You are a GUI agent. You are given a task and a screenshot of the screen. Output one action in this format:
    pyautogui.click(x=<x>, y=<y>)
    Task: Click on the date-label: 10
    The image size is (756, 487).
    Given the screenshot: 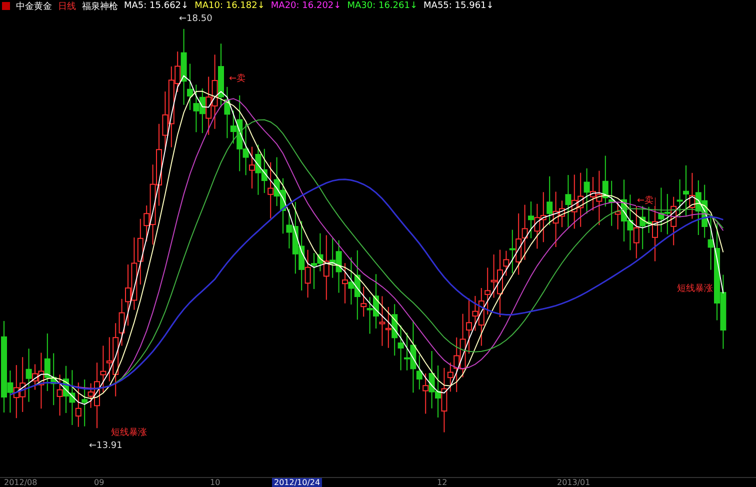 What is the action you would take?
    pyautogui.click(x=215, y=482)
    